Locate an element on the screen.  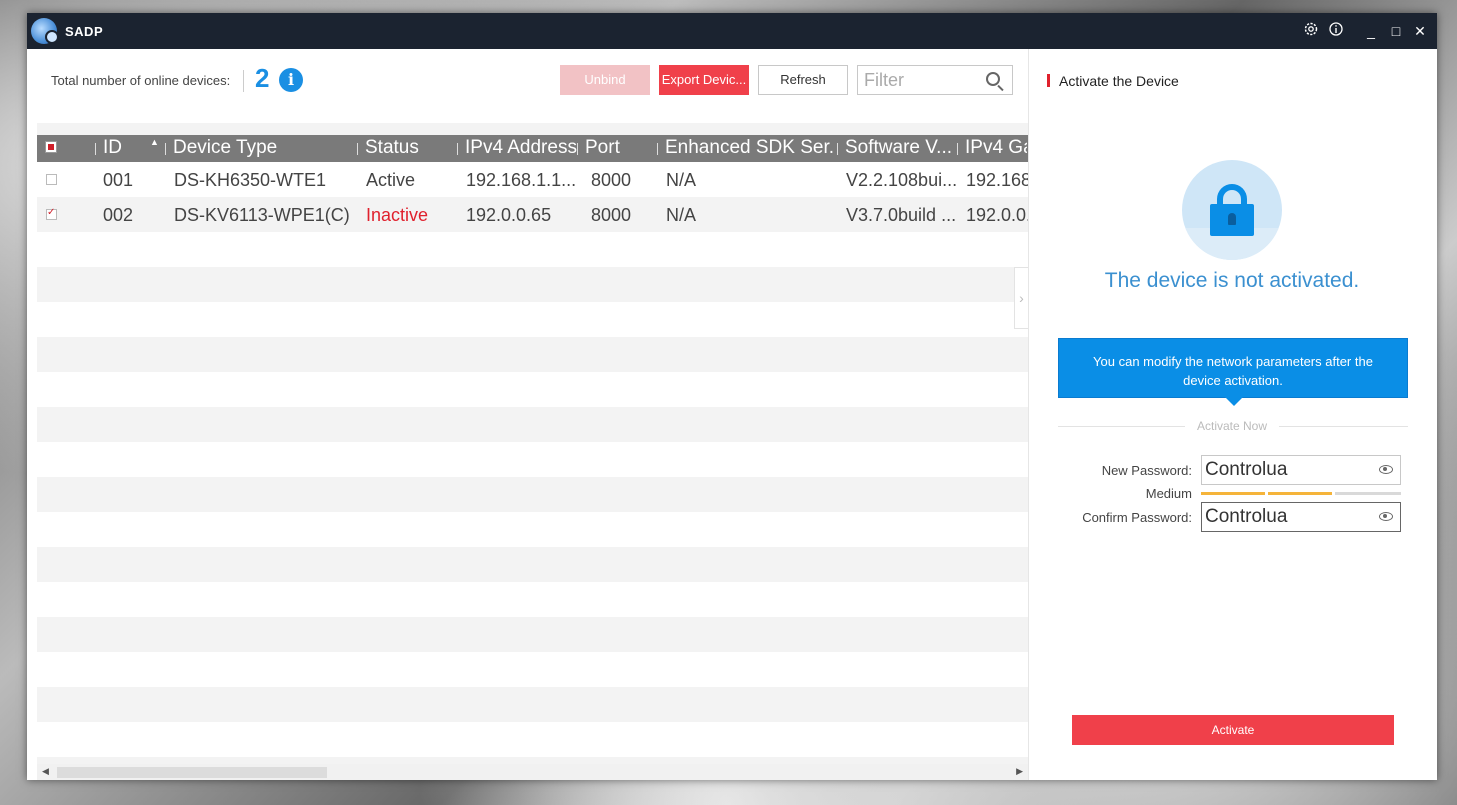
cell-gateway: 192.168 is located at coordinates (997, 180).